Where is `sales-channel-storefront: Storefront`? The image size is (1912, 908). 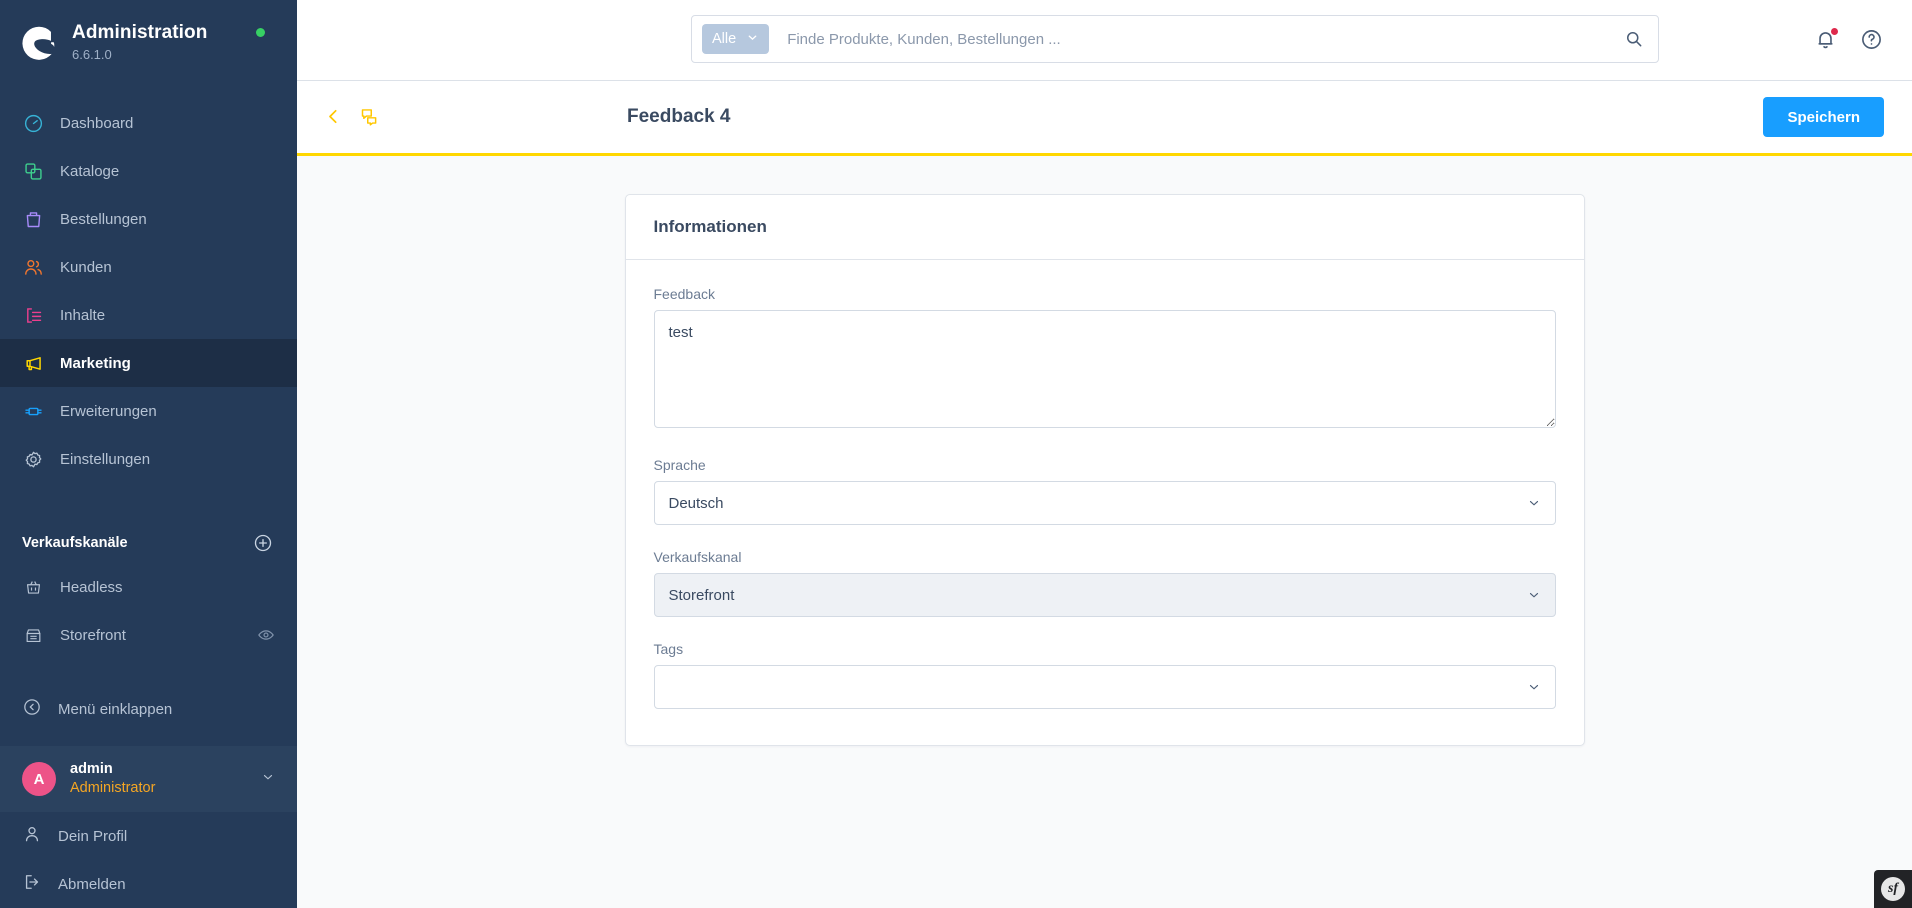 sales-channel-storefront: Storefront is located at coordinates (148, 635).